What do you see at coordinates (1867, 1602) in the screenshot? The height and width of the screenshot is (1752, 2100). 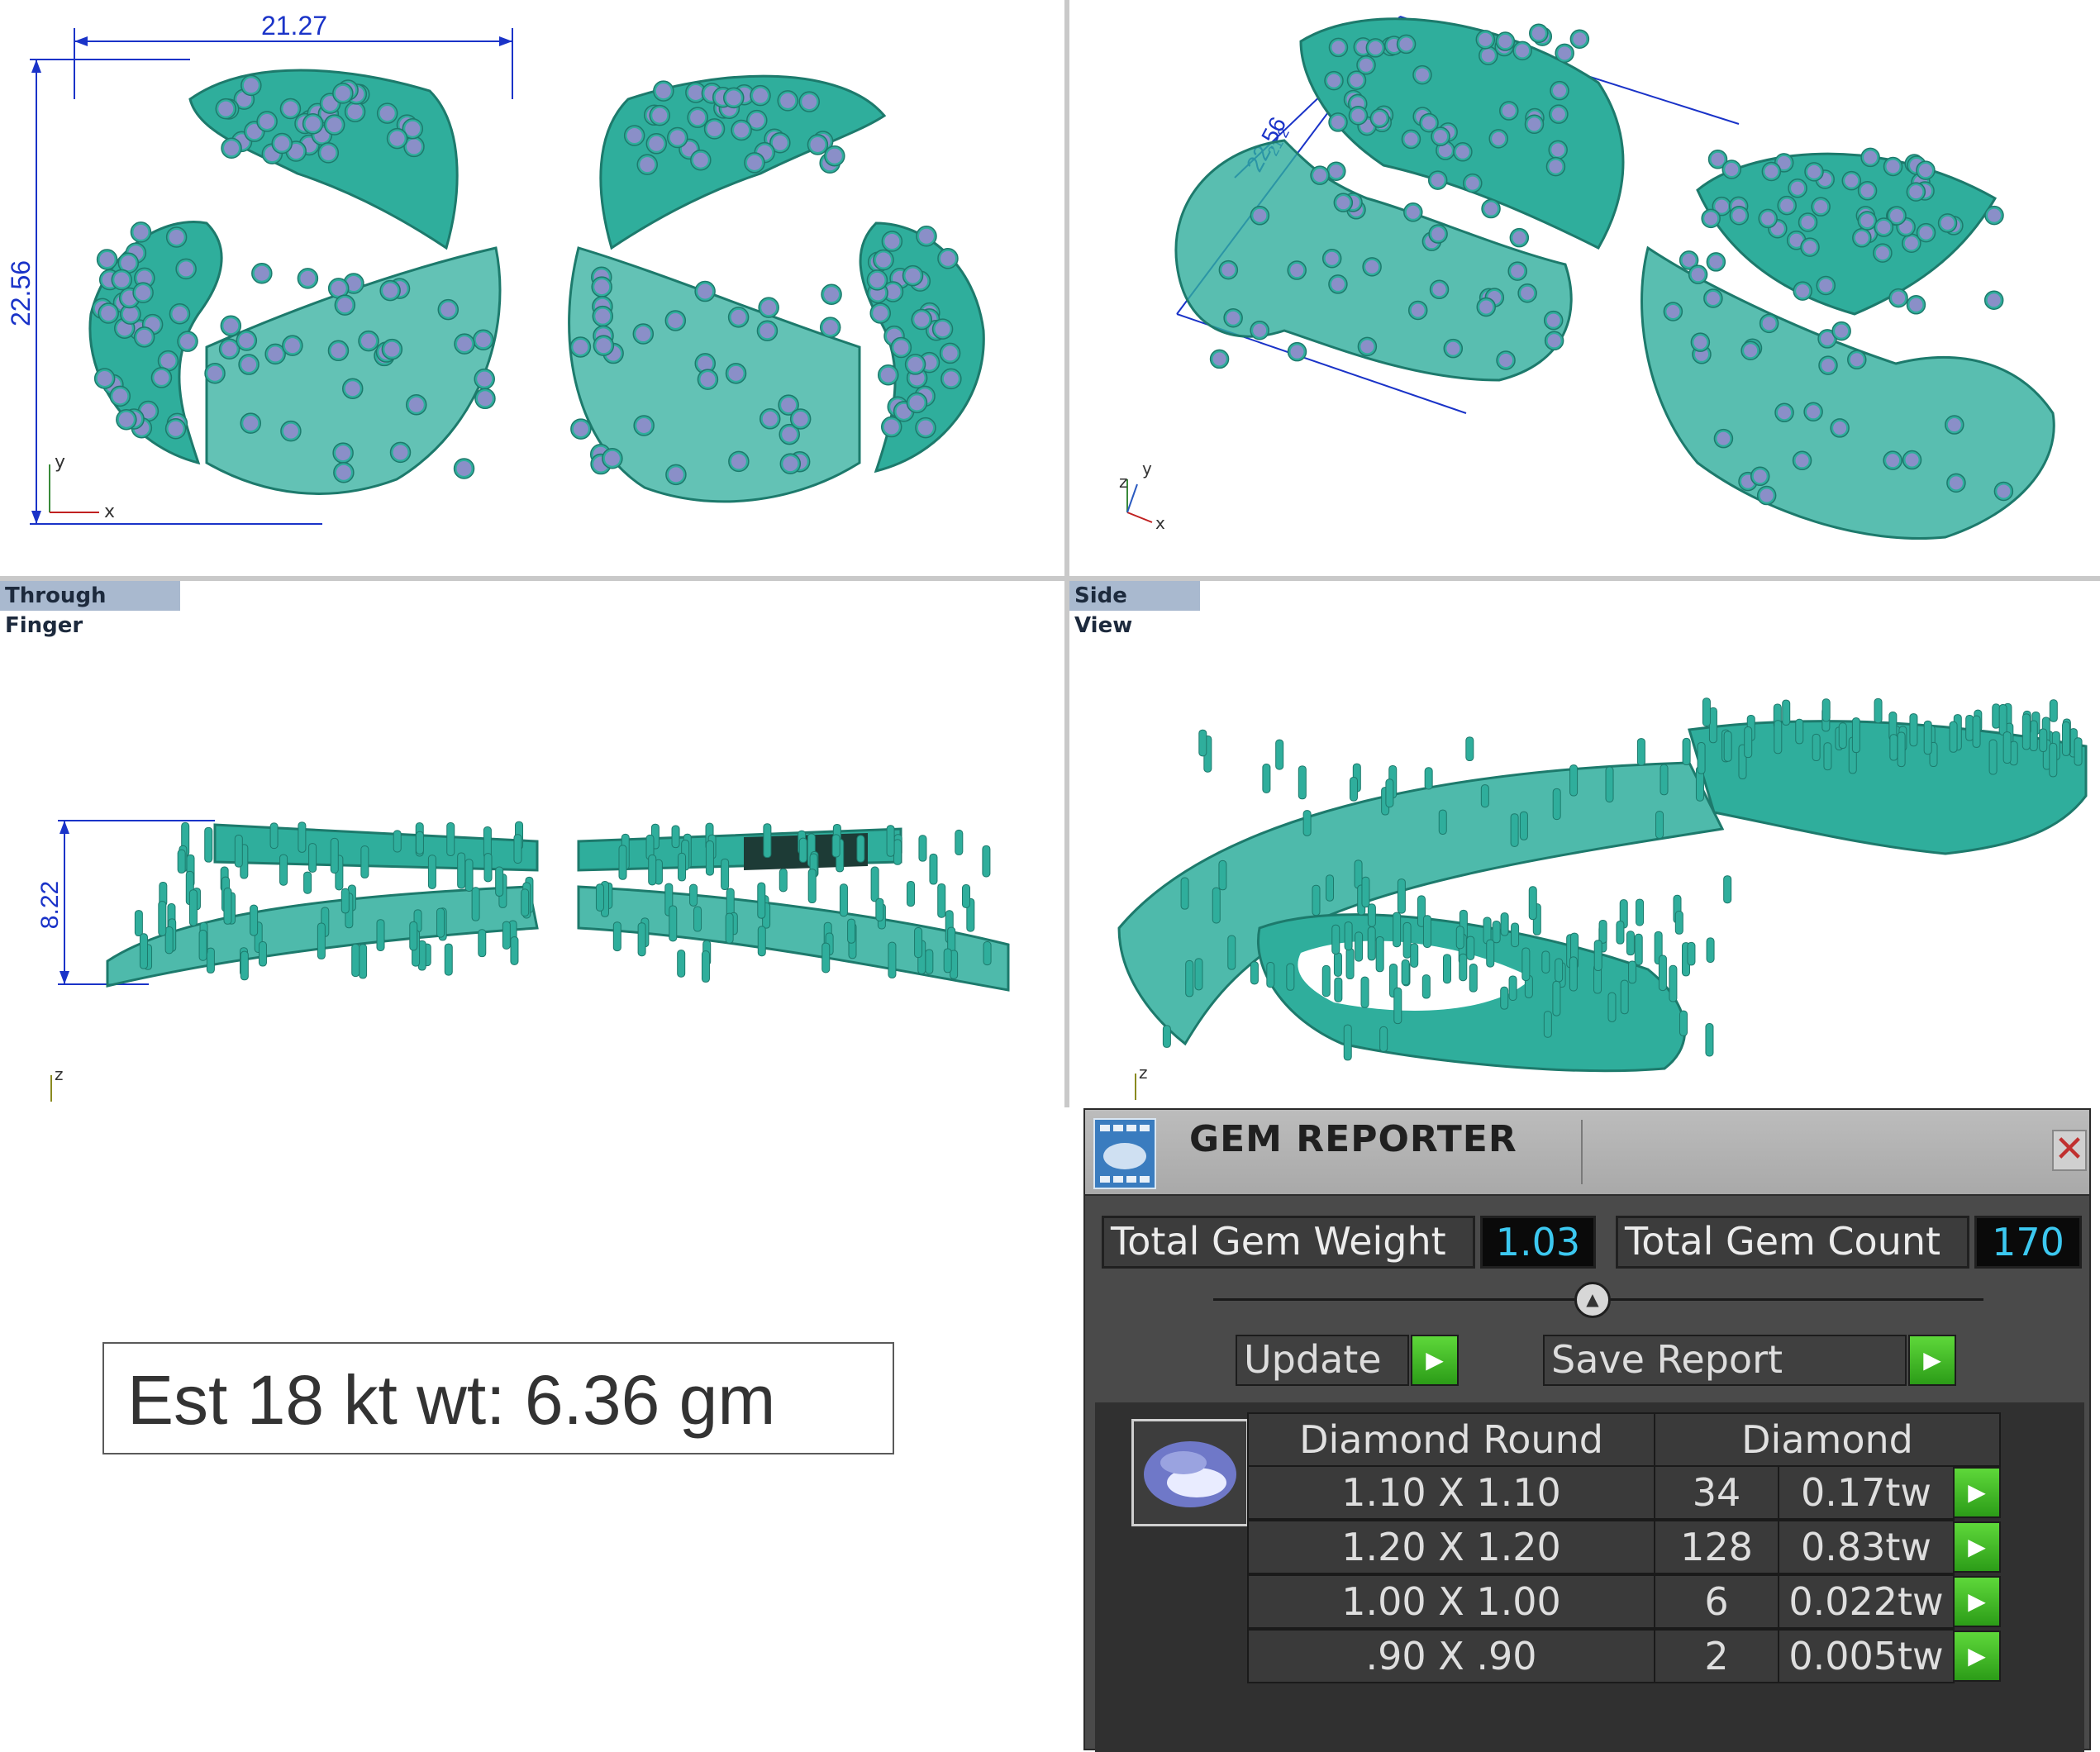 I see `table-row-weight: 0.022tw` at bounding box center [1867, 1602].